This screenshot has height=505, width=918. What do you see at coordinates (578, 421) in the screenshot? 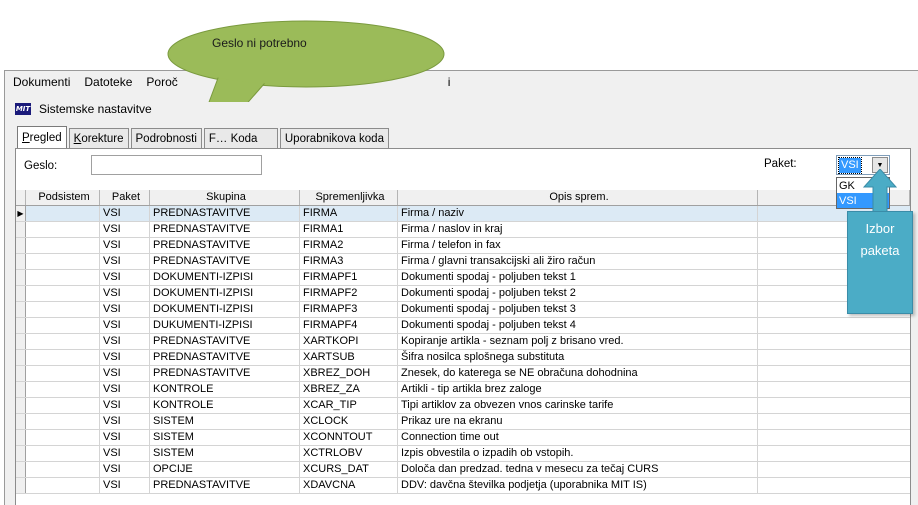
I see `cell-opis: Prikaz ure na ekranu` at bounding box center [578, 421].